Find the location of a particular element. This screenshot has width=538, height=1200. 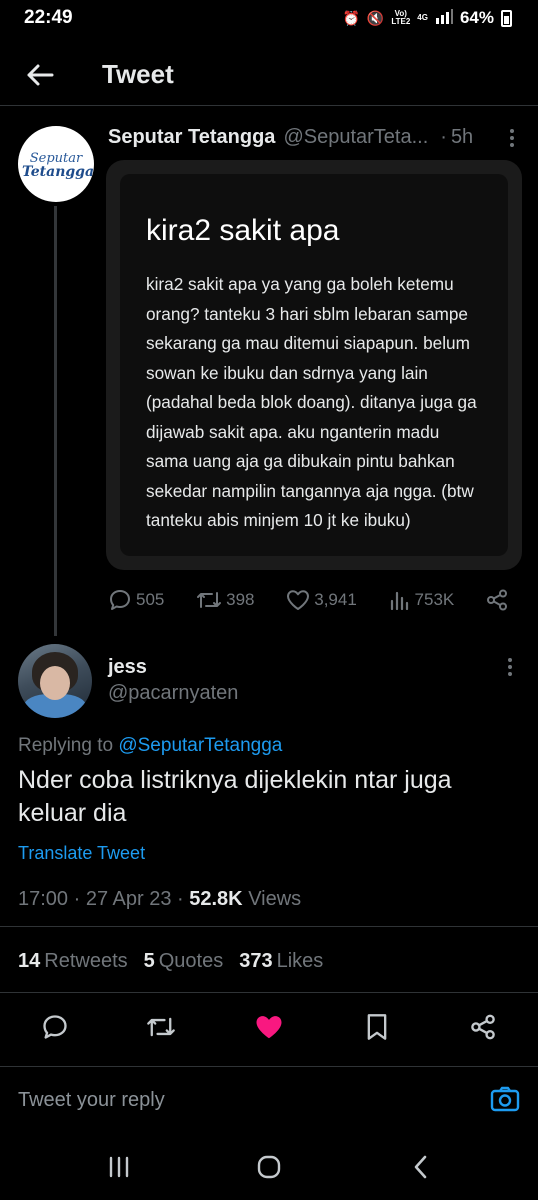

home-icon is located at coordinates (269, 1167).